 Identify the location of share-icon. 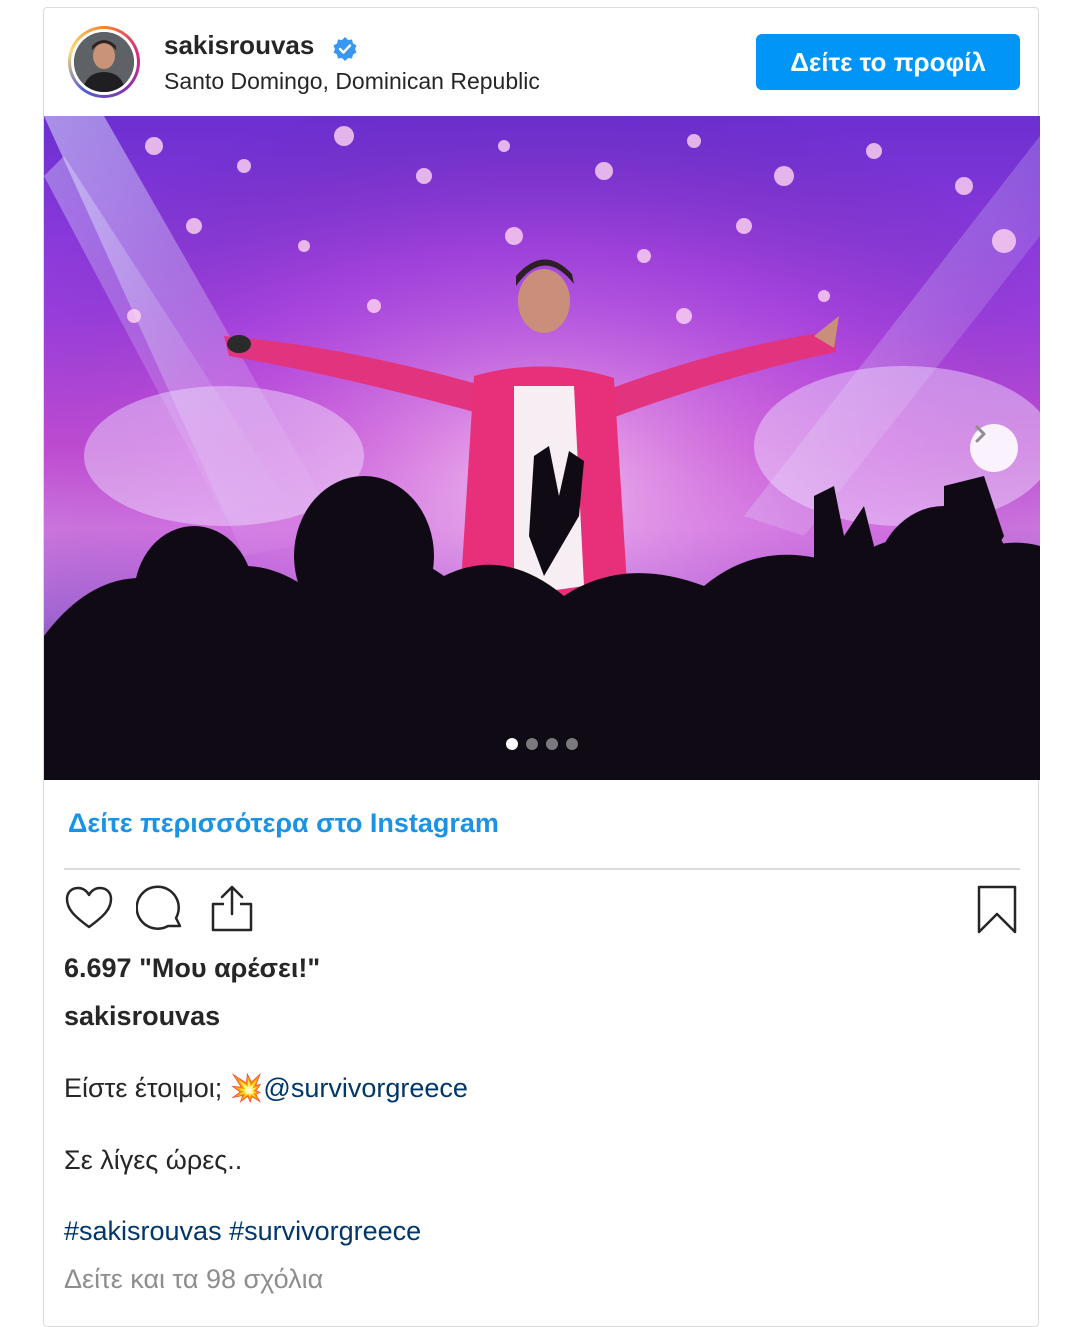
(232, 908).